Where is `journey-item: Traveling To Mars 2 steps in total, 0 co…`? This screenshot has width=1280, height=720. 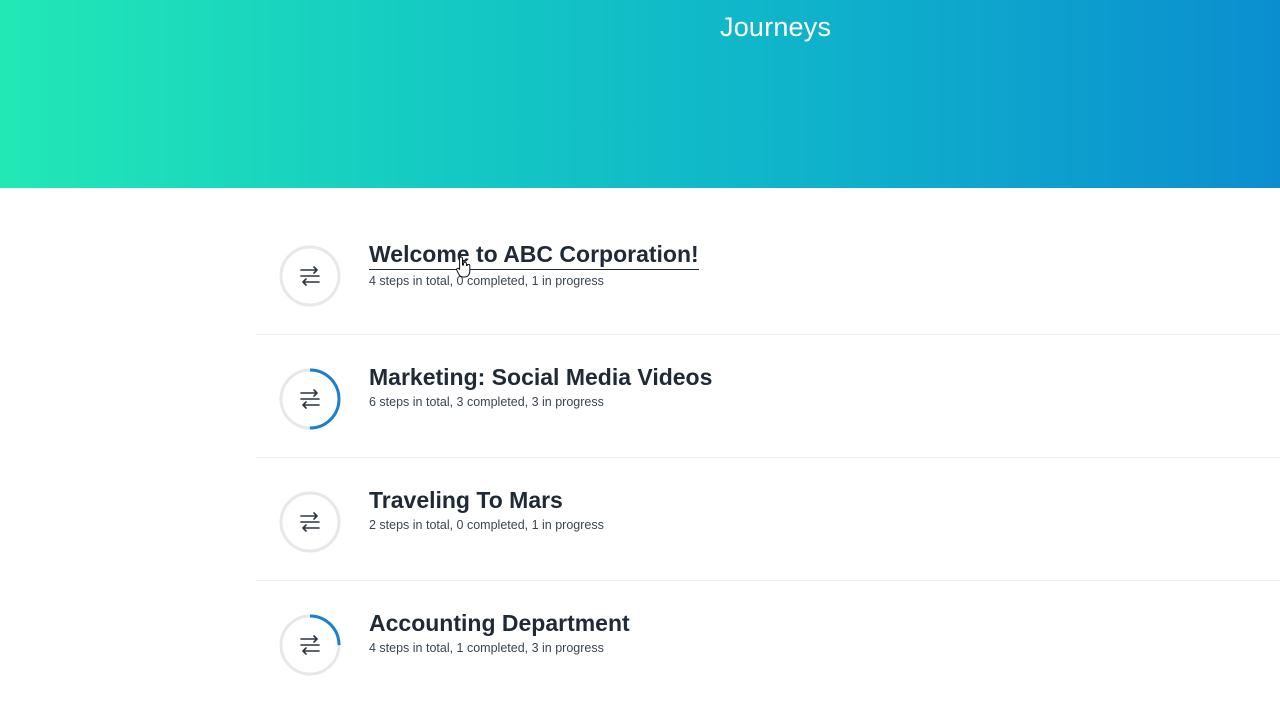
journey-item: Traveling To Mars 2 steps in total, 0 co… is located at coordinates (768, 519).